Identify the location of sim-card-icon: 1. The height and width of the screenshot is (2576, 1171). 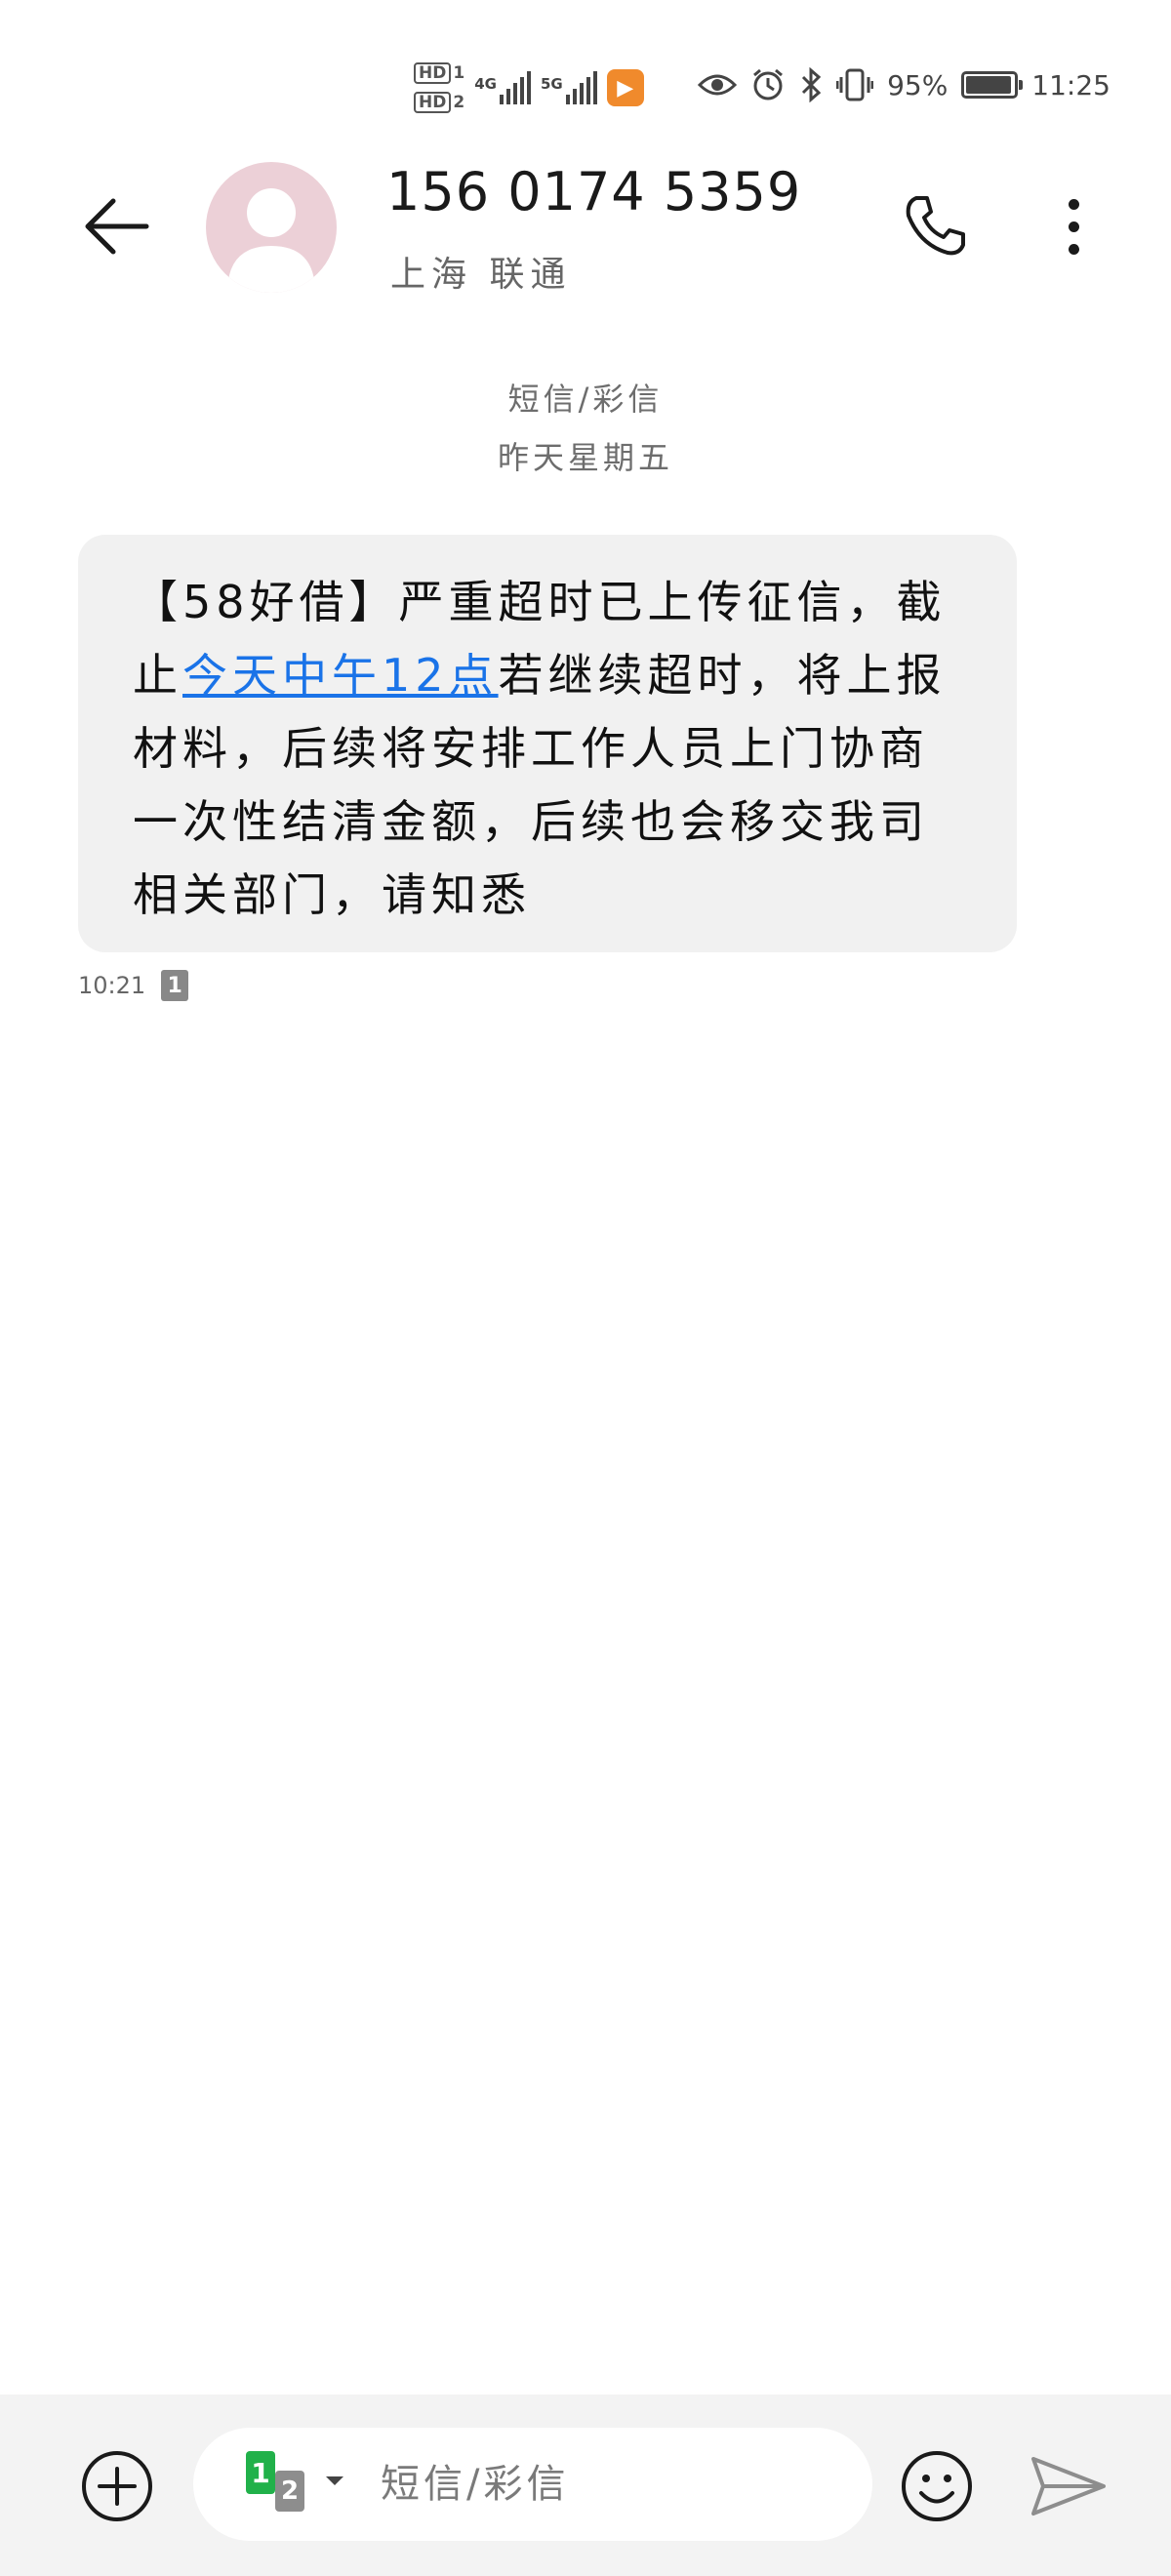
(175, 985).